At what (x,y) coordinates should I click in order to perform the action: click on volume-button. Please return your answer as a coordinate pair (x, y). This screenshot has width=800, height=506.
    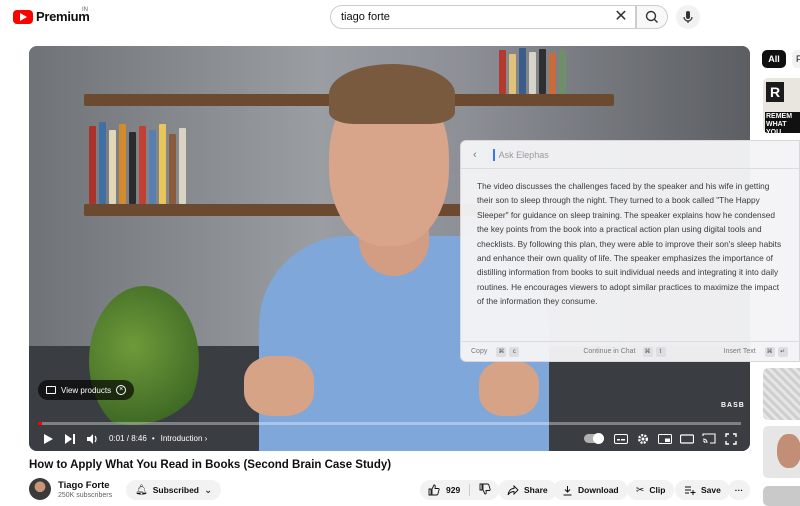
    Looking at the image, I should click on (92, 439).